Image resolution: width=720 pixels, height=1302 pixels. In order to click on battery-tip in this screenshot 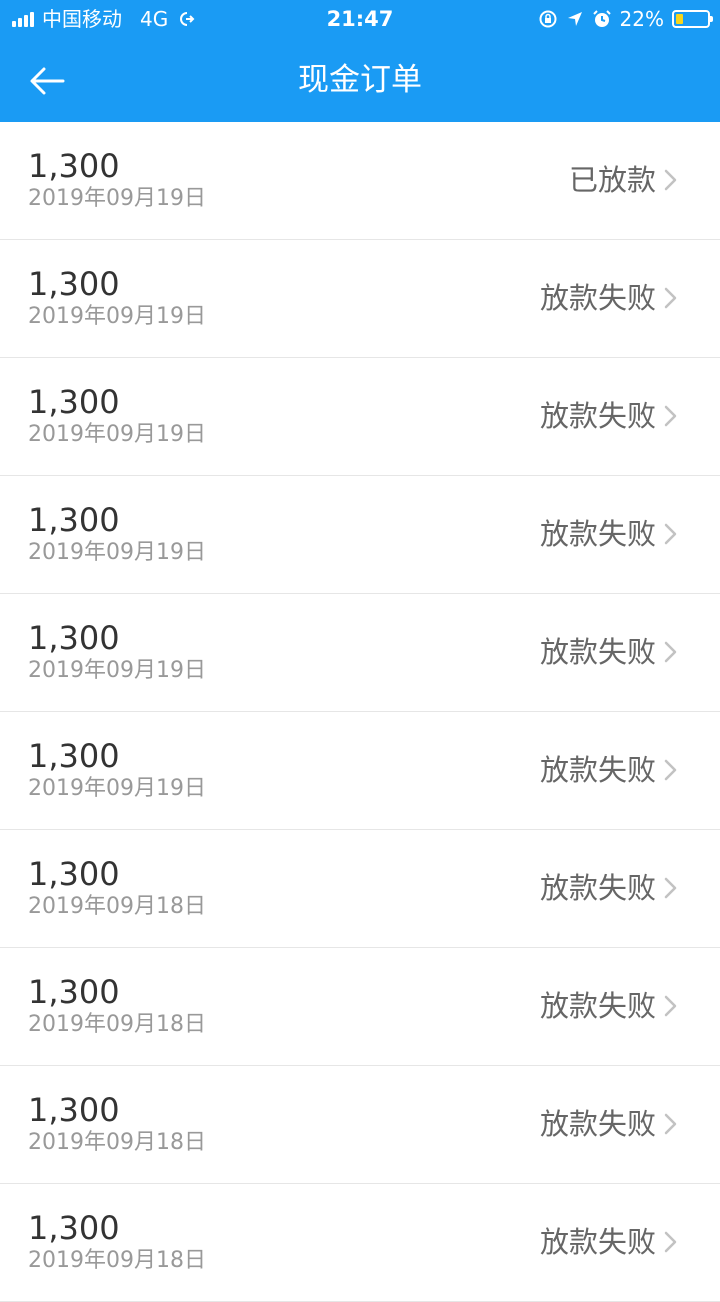, I will do `click(711, 19)`.